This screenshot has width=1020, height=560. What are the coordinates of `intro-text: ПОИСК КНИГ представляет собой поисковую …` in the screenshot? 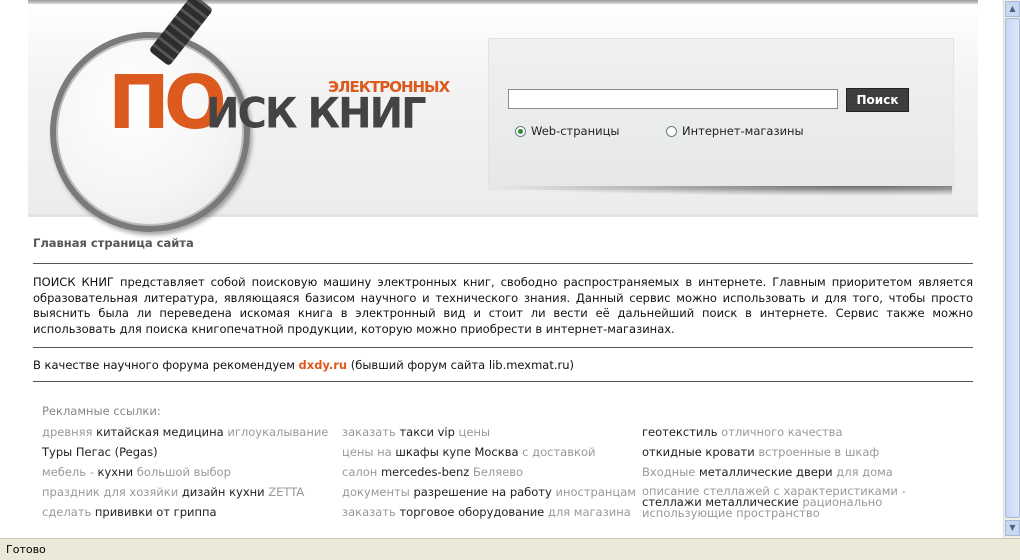 It's located at (503, 305).